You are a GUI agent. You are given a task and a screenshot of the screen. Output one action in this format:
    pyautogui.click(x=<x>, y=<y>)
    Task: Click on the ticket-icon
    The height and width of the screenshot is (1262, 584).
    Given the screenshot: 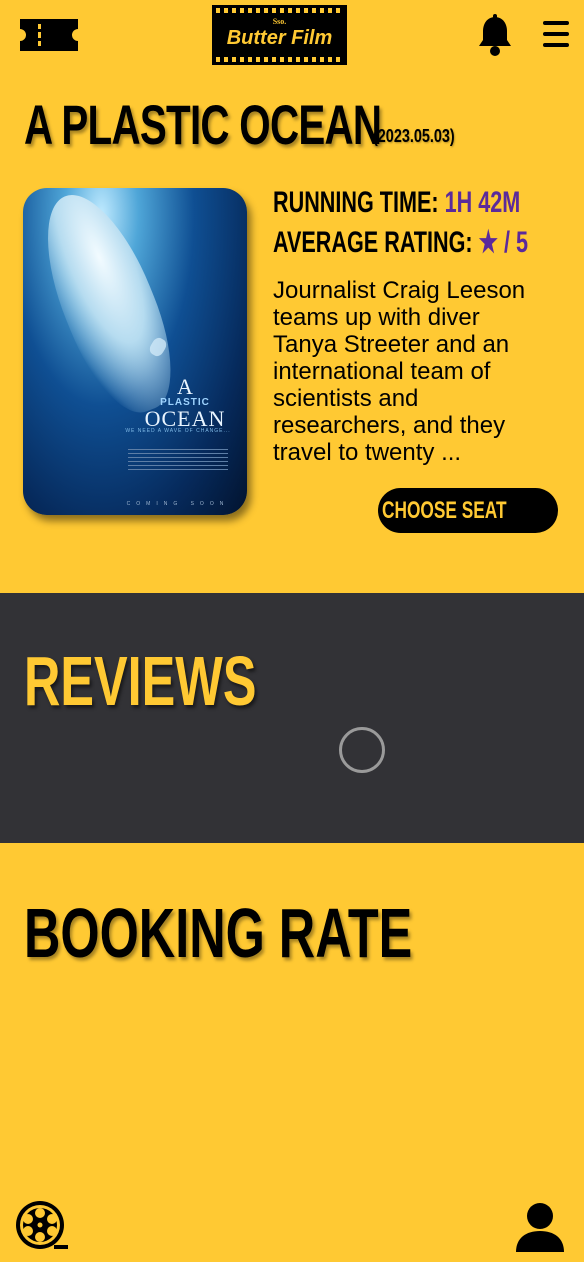 What is the action you would take?
    pyautogui.click(x=49, y=35)
    